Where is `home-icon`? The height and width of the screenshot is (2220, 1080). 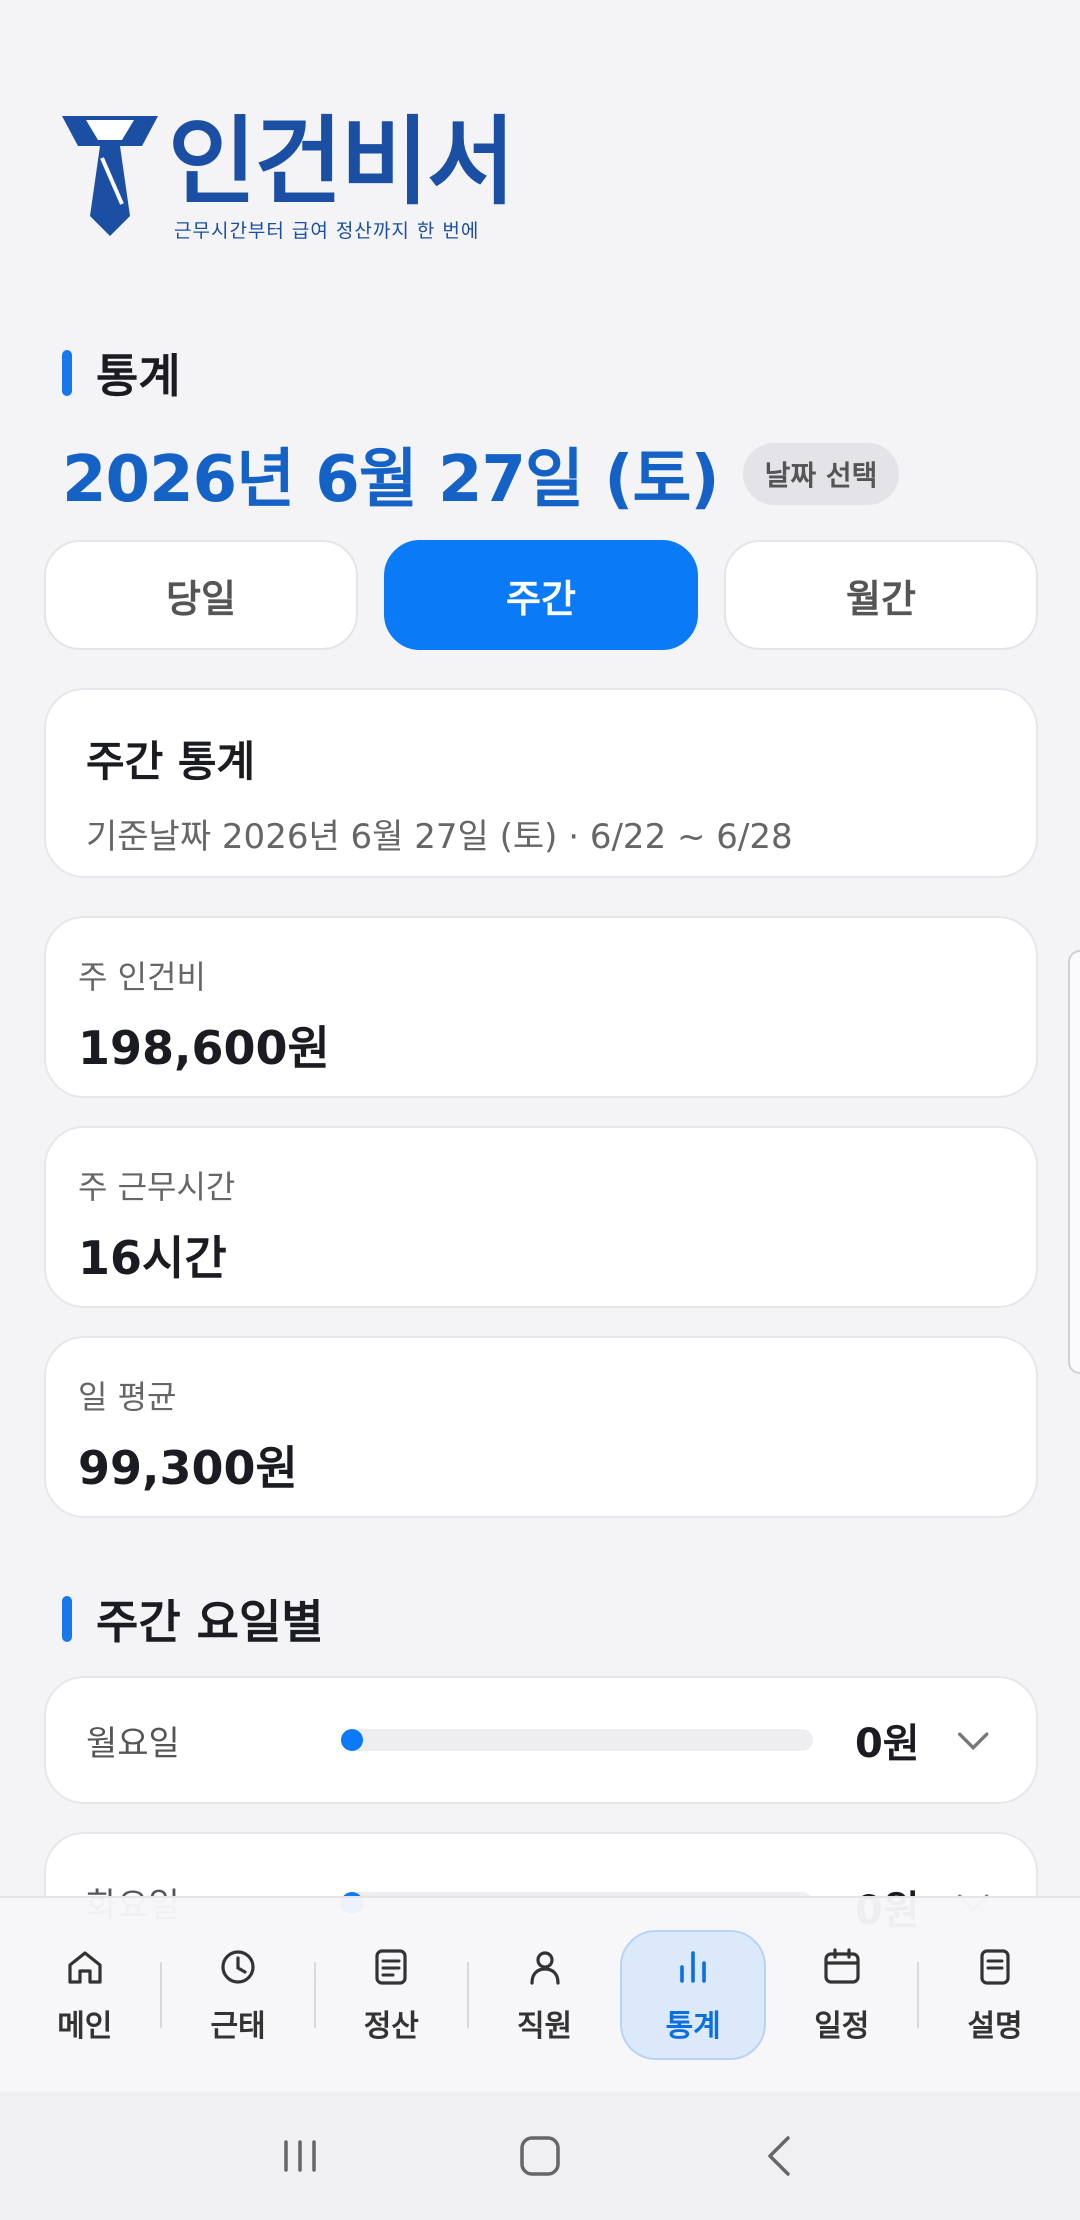
home-icon is located at coordinates (85, 1967).